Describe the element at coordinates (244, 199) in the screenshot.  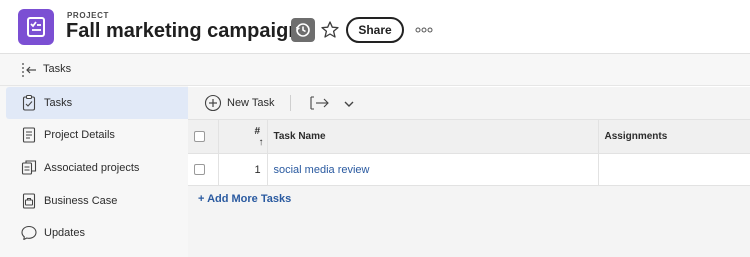
I see `add-more-tasks-link: + Add More Tasks` at that location.